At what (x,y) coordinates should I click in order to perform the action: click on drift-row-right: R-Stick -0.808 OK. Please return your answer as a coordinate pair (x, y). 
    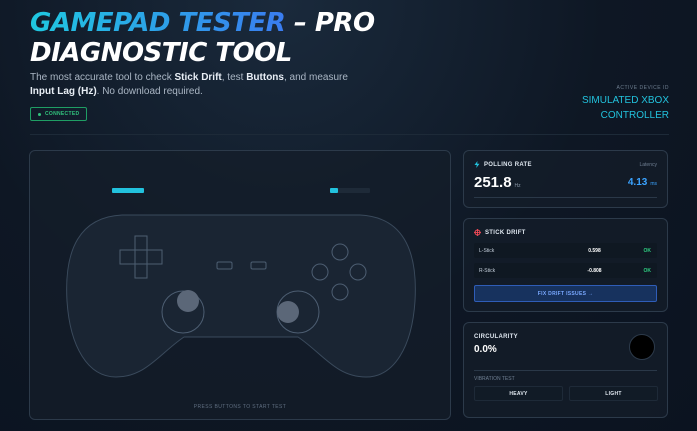
    Looking at the image, I should click on (565, 270).